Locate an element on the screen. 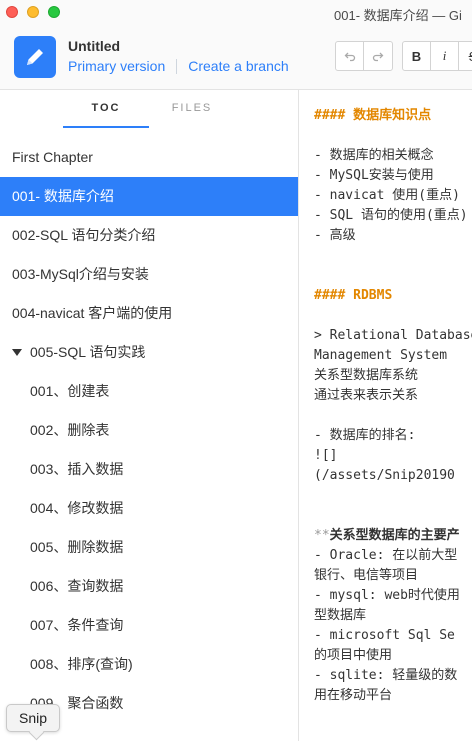  editor-line: - Oracle: 在以前大型 is located at coordinates (386, 555).